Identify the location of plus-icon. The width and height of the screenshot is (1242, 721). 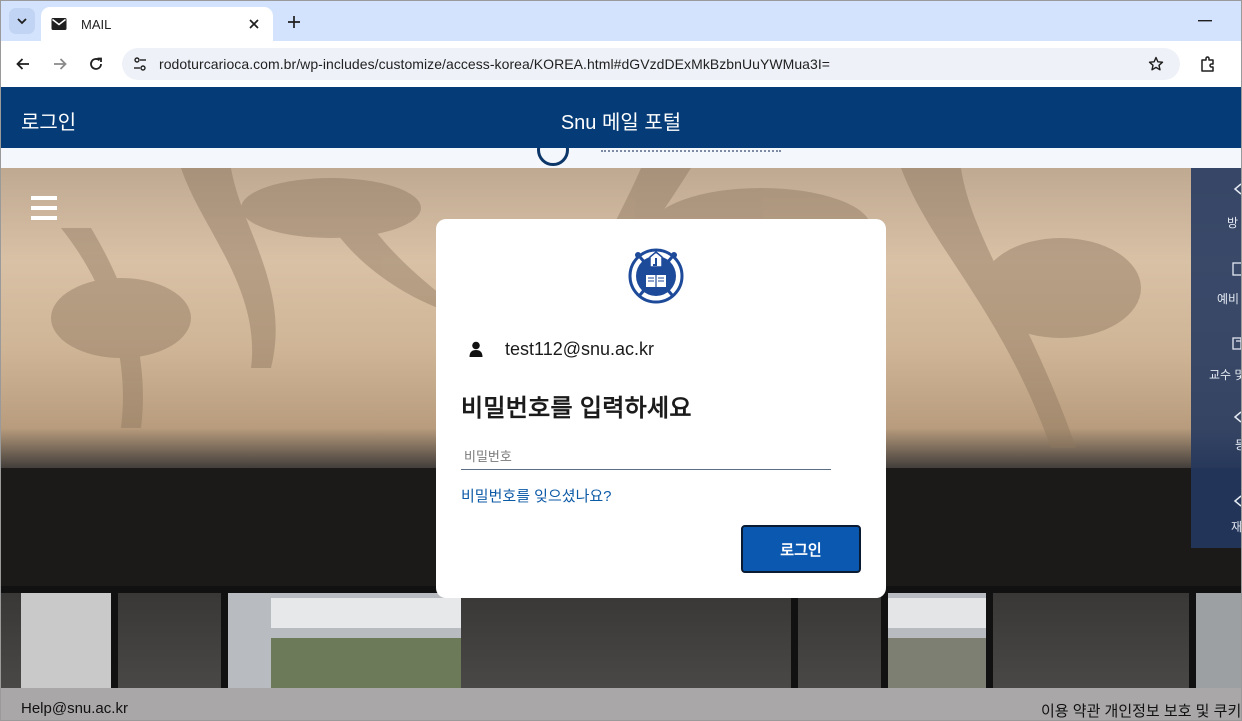
(294, 22).